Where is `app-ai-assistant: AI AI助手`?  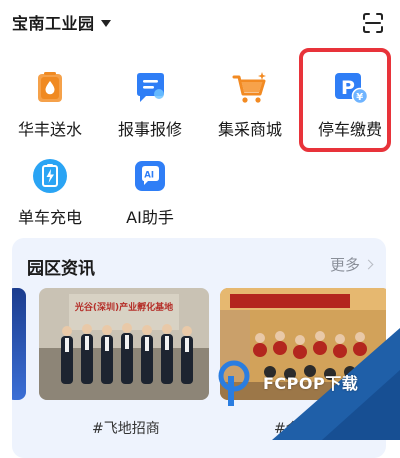
app-ai-assistant: AI AI助手 is located at coordinates (150, 188).